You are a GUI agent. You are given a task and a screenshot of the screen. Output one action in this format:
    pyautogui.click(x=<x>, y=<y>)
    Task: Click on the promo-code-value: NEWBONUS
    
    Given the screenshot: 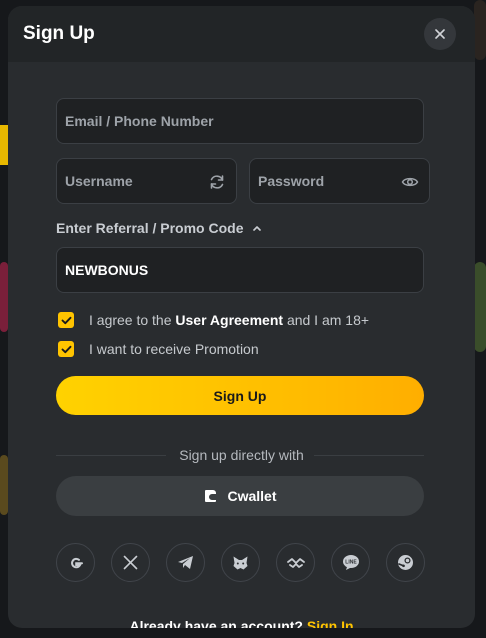 What is the action you would take?
    pyautogui.click(x=107, y=270)
    